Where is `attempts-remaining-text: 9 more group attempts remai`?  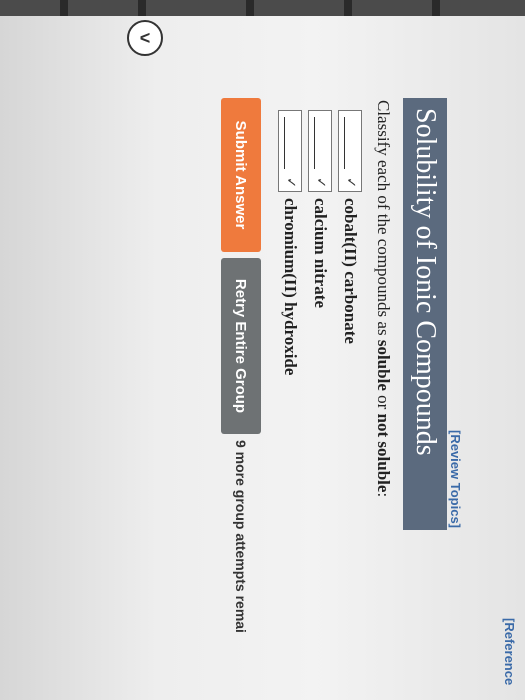 attempts-remaining-text: 9 more group attempts remai is located at coordinates (241, 536).